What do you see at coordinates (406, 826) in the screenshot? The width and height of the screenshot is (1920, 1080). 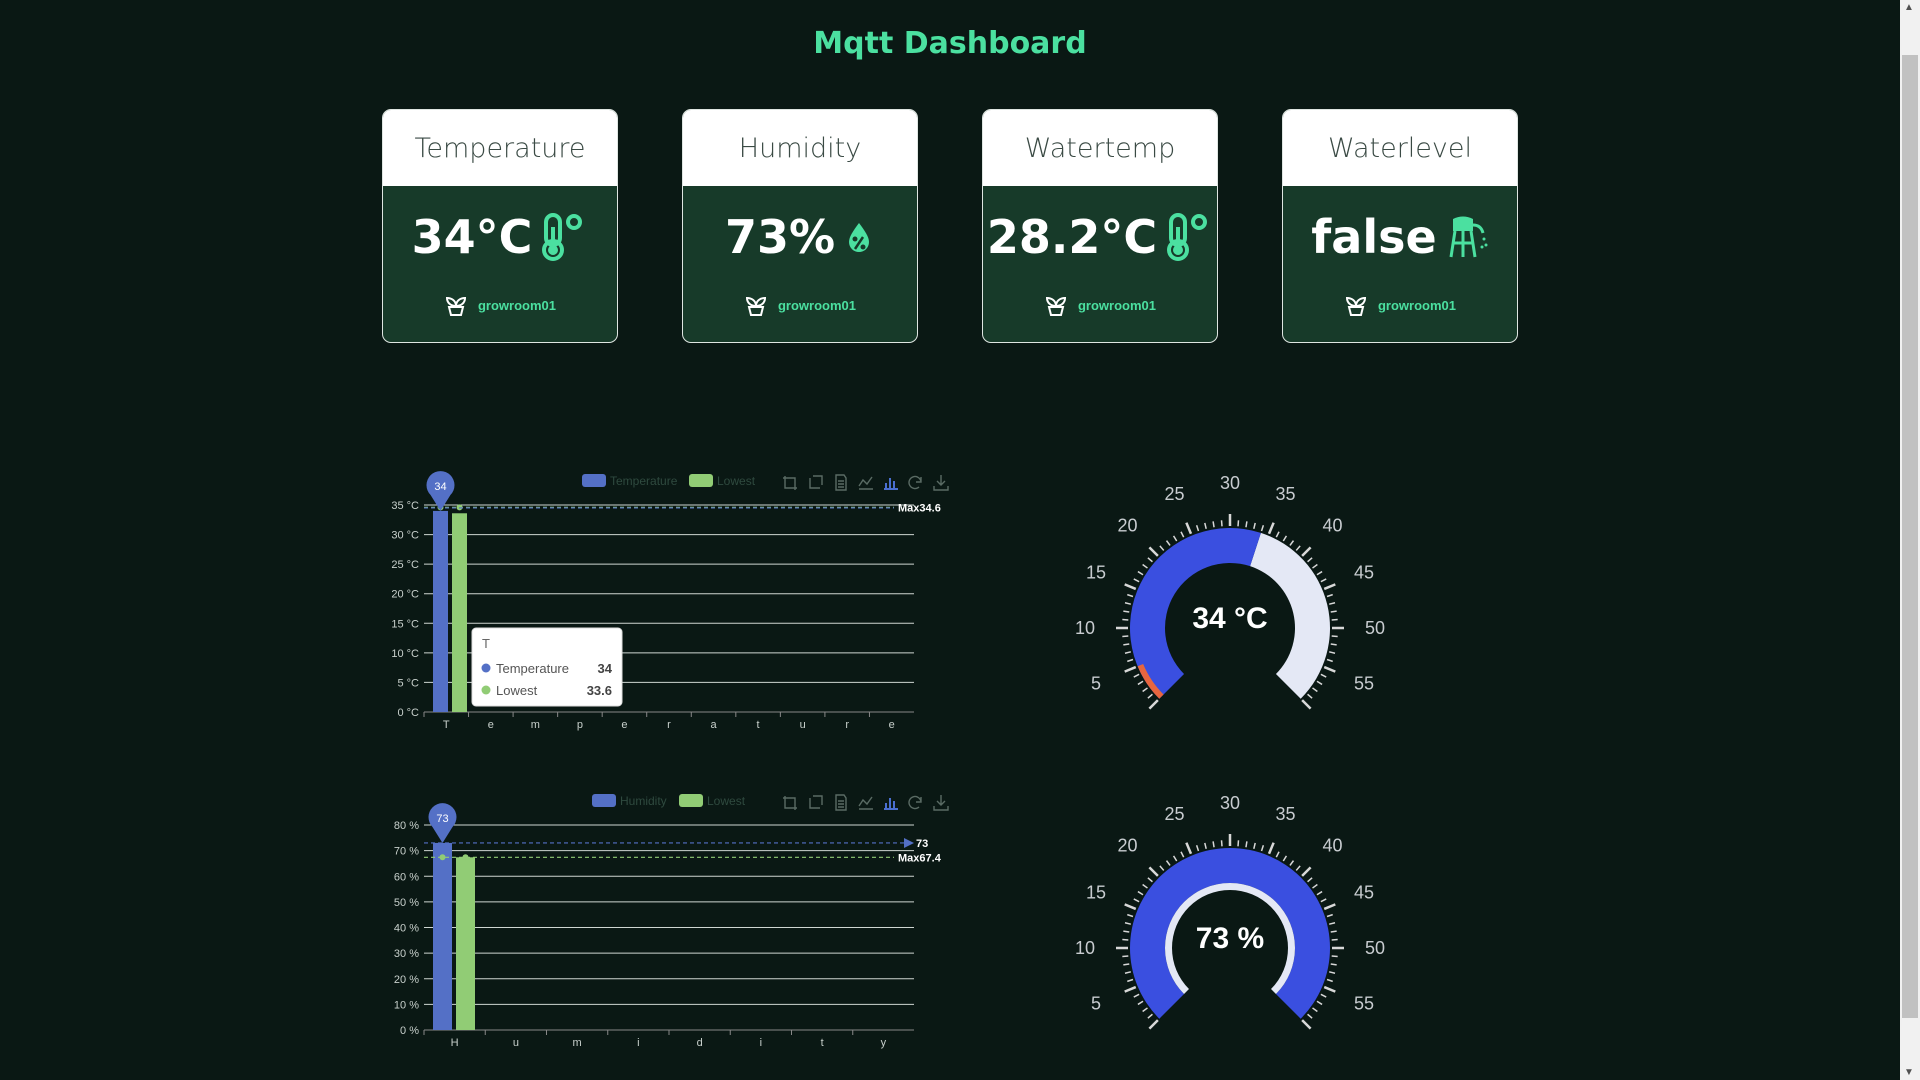 I see `y-tick-label: 80 %` at bounding box center [406, 826].